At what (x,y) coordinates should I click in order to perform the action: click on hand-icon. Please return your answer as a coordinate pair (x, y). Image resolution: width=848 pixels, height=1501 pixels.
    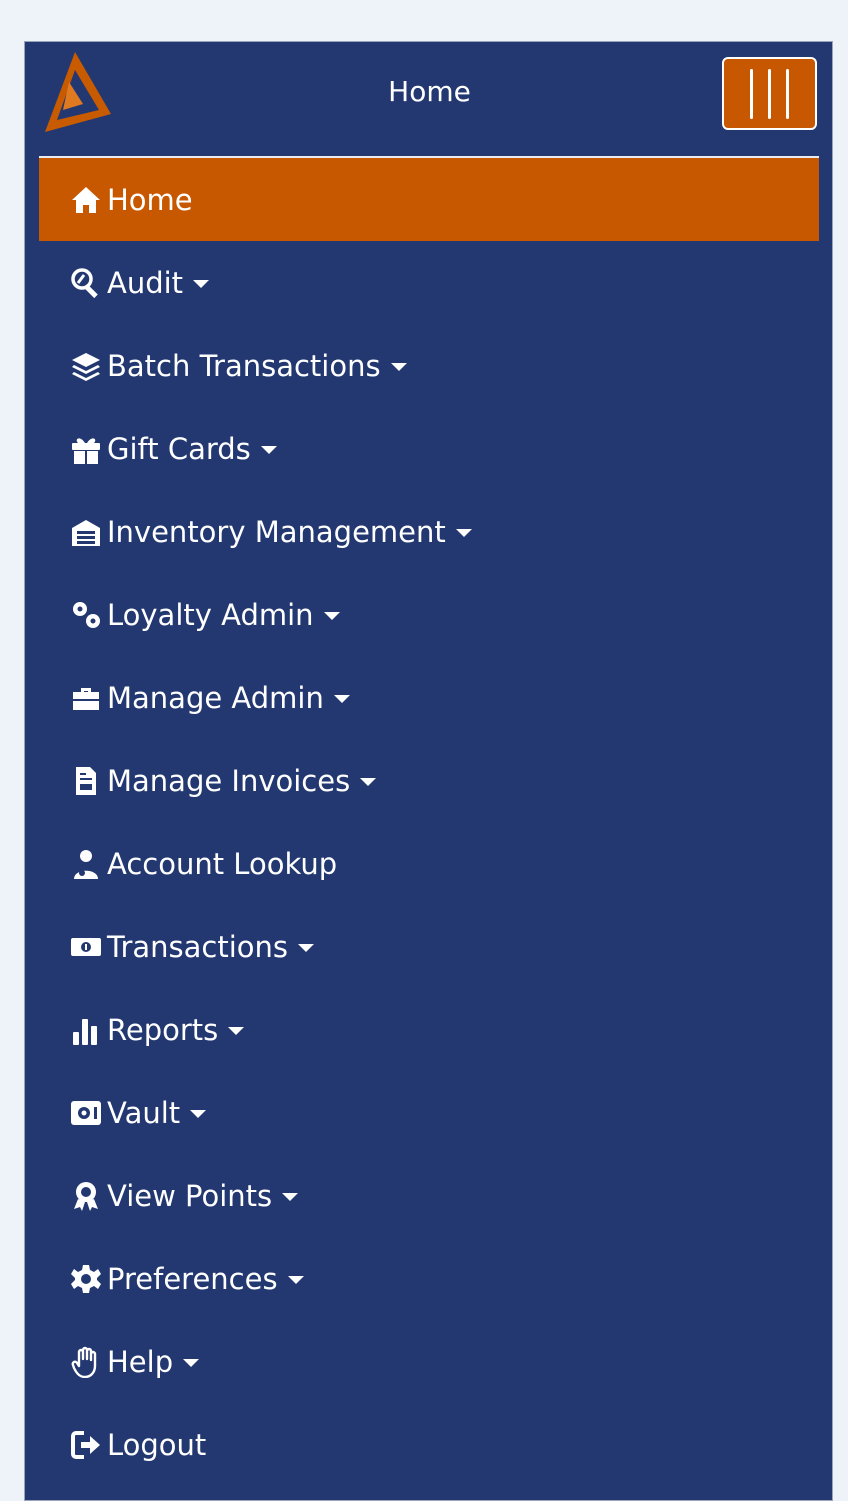
    Looking at the image, I should click on (86, 1362).